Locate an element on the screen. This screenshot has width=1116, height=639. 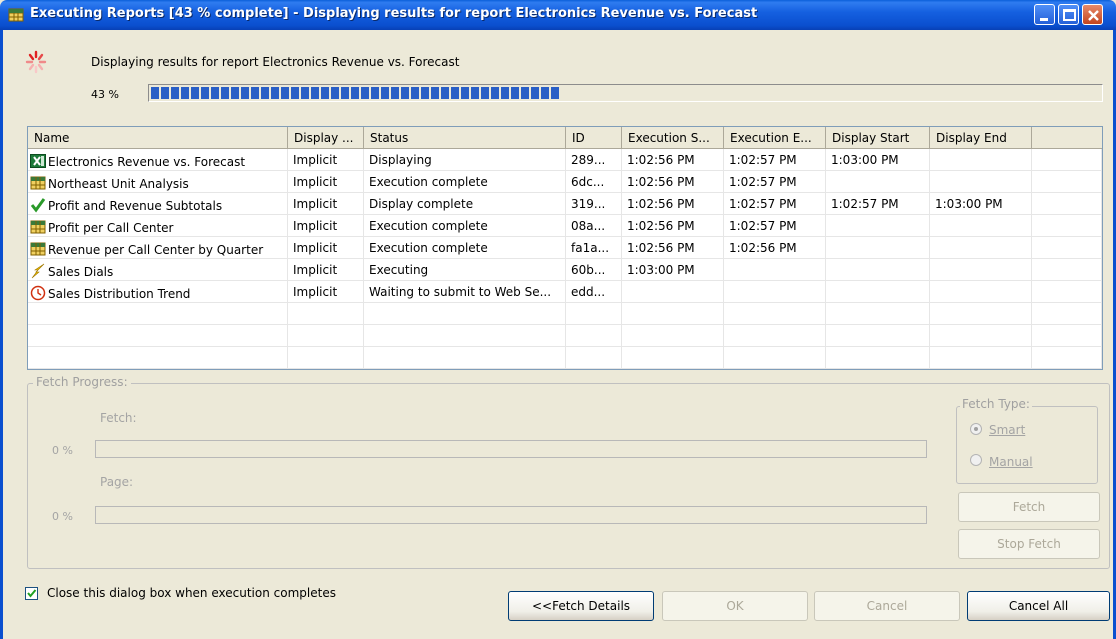
report-name: Sales Distribution Trend is located at coordinates (119, 294).